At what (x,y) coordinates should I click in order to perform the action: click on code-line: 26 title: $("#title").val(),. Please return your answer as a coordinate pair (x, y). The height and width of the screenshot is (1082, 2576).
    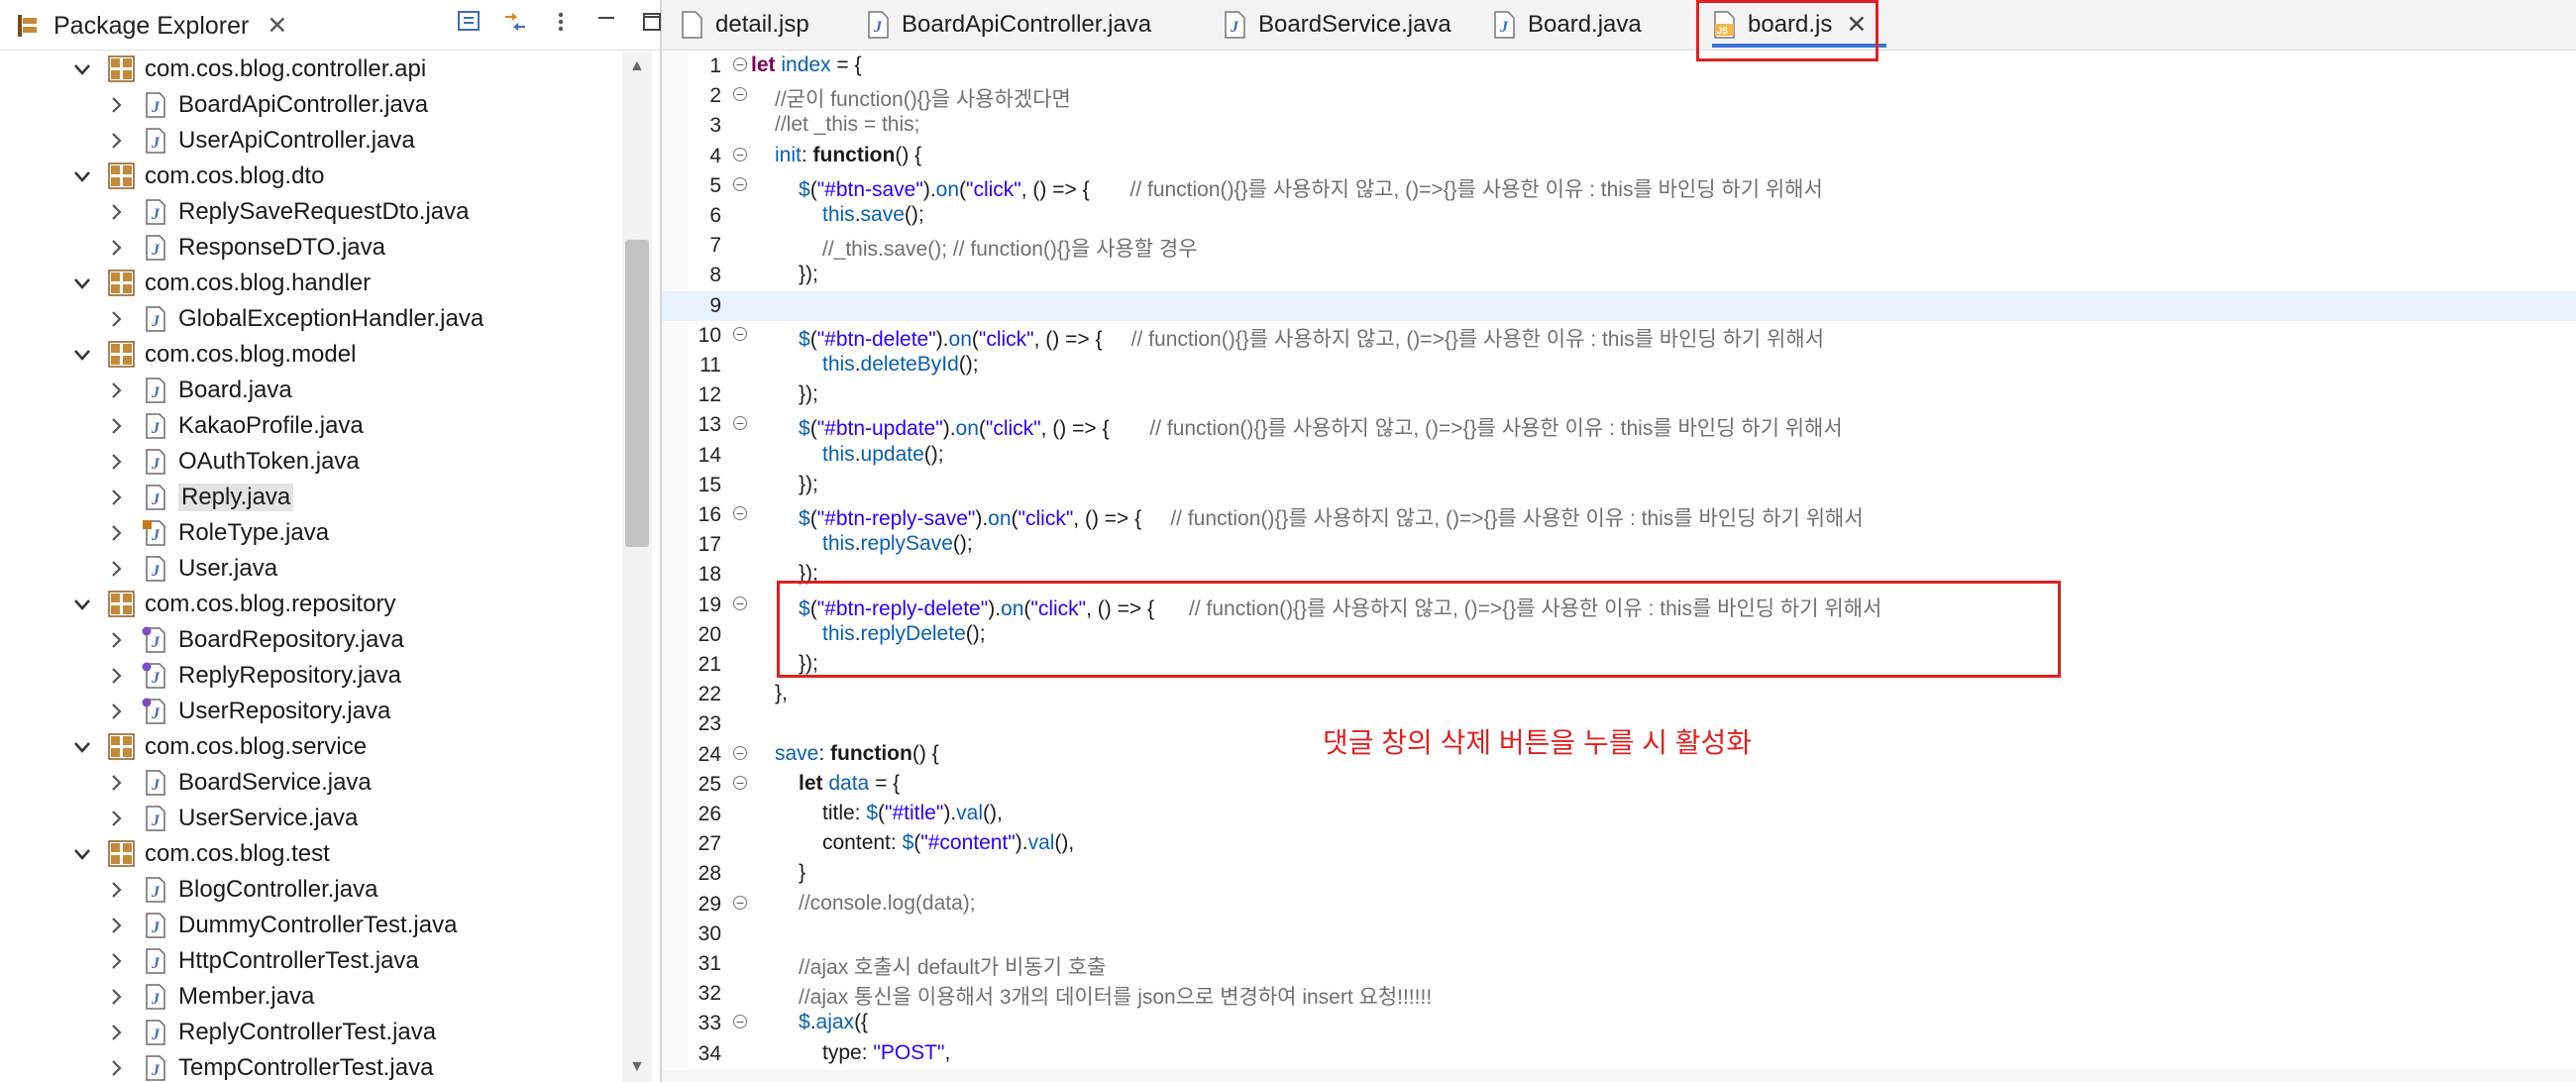
    Looking at the image, I should click on (1619, 814).